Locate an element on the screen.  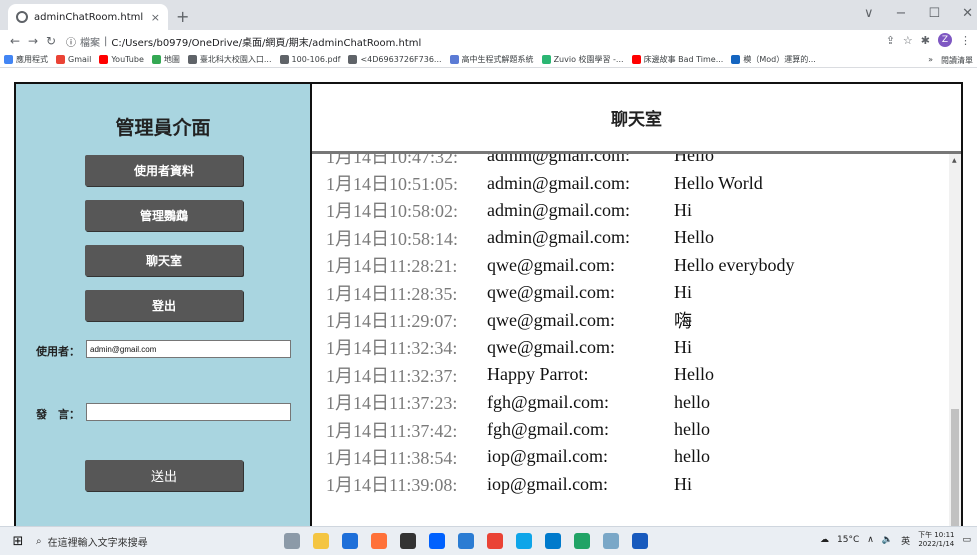
message-time: 1月14日10:58:02: is located at coordinates (392, 211).